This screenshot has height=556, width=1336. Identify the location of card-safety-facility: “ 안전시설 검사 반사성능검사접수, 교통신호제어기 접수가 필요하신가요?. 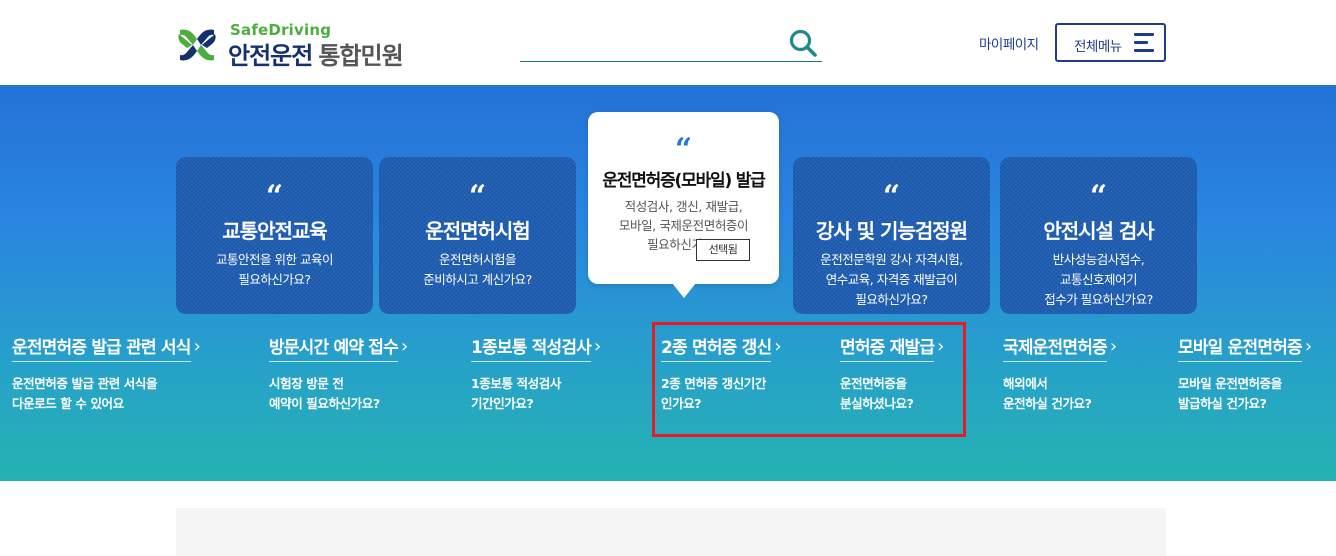
(1098, 235).